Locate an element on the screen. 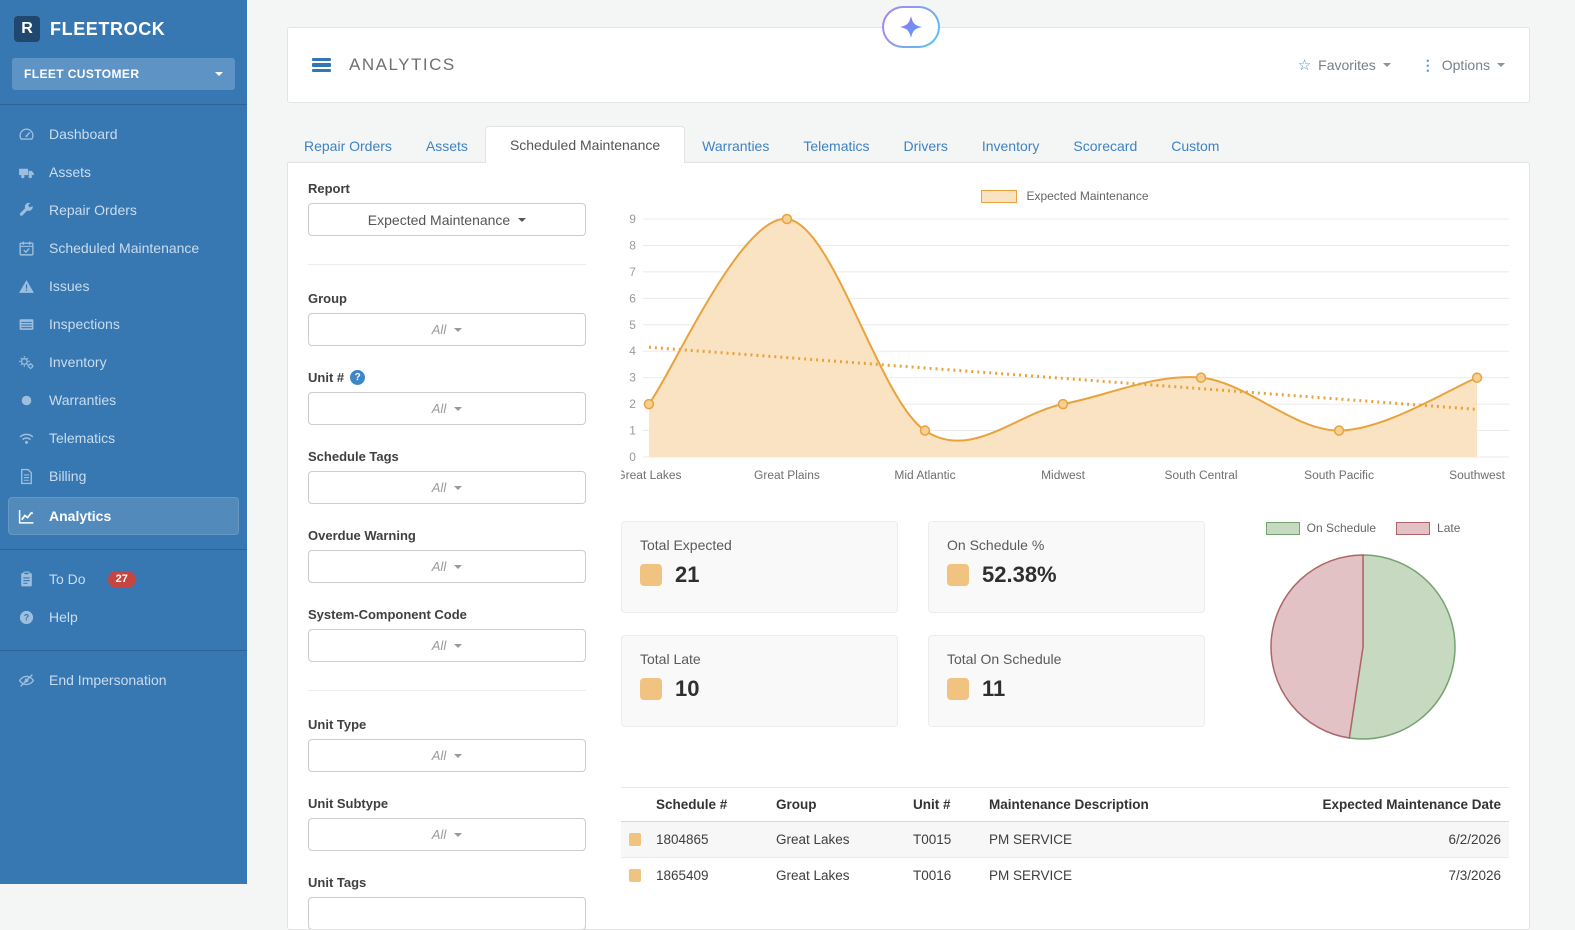 The image size is (1575, 930). filter-schedule-tags: Schedule Tags All is located at coordinates (447, 476).